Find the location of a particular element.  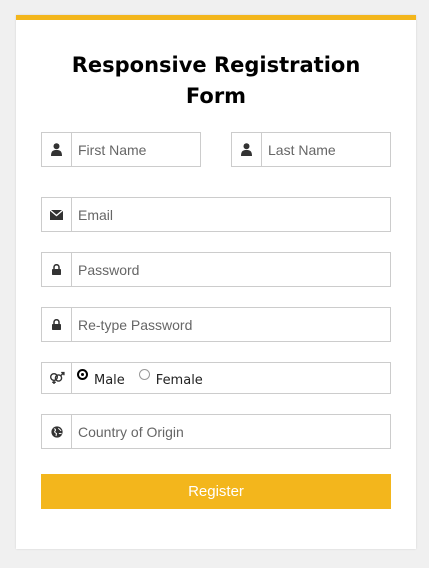

country-input is located at coordinates (231, 431).